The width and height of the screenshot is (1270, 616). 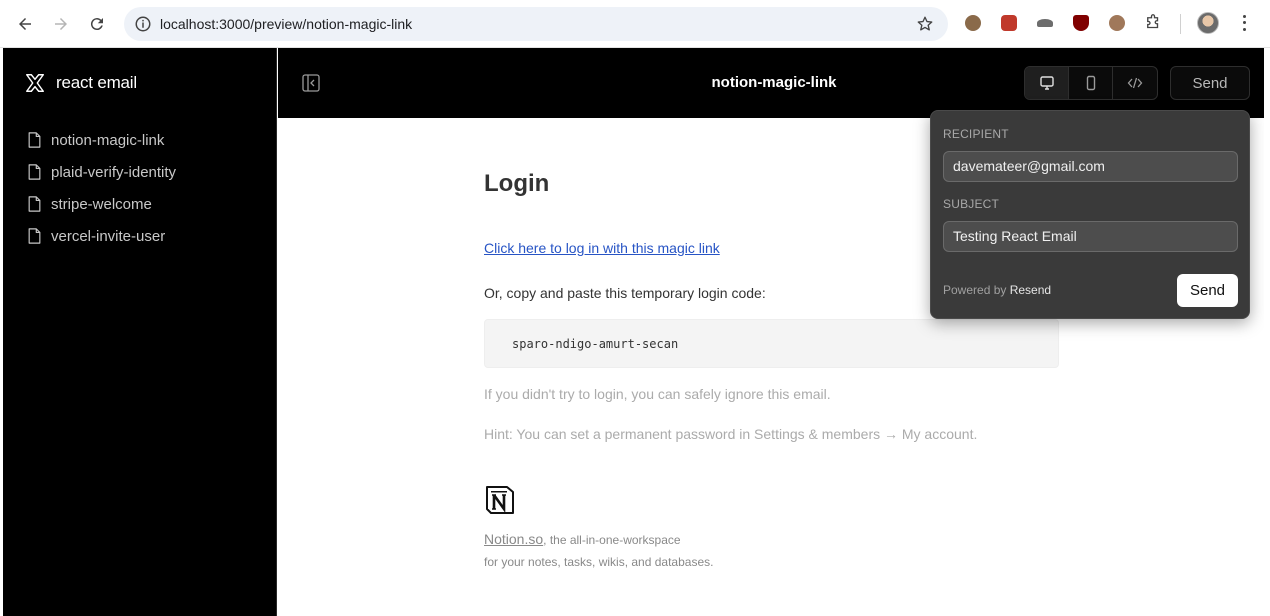 I want to click on notion-logo-icon, so click(x=500, y=500).